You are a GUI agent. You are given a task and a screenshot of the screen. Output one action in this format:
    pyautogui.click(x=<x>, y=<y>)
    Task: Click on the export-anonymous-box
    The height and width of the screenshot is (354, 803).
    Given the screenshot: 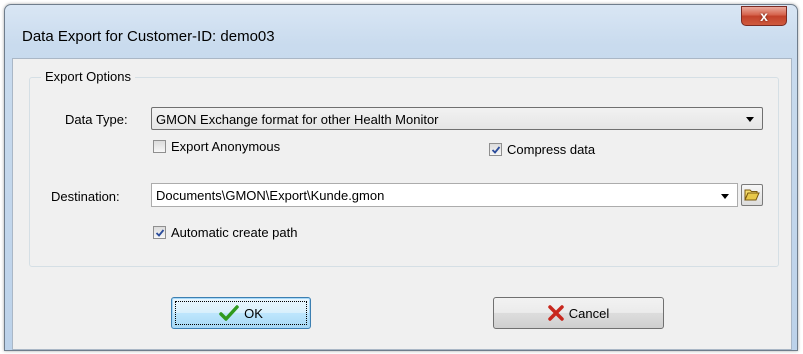 What is the action you would take?
    pyautogui.click(x=159, y=146)
    